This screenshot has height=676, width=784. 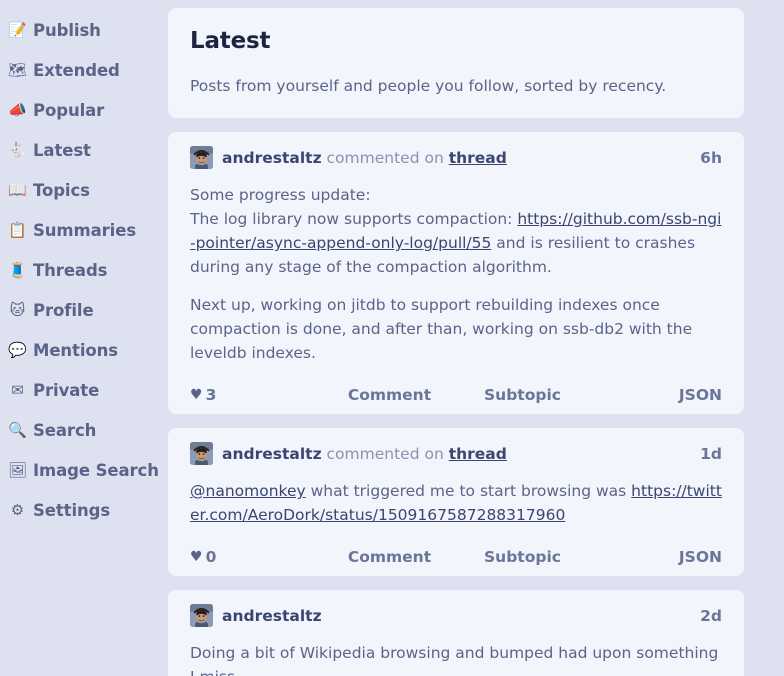 What do you see at coordinates (211, 395) in the screenshot?
I see `like-count: 3` at bounding box center [211, 395].